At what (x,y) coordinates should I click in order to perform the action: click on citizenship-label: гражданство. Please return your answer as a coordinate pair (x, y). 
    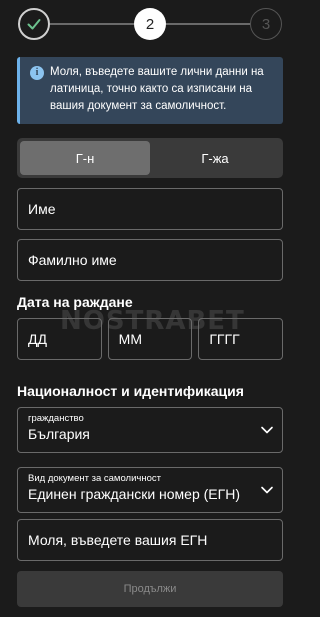
    Looking at the image, I should click on (56, 418).